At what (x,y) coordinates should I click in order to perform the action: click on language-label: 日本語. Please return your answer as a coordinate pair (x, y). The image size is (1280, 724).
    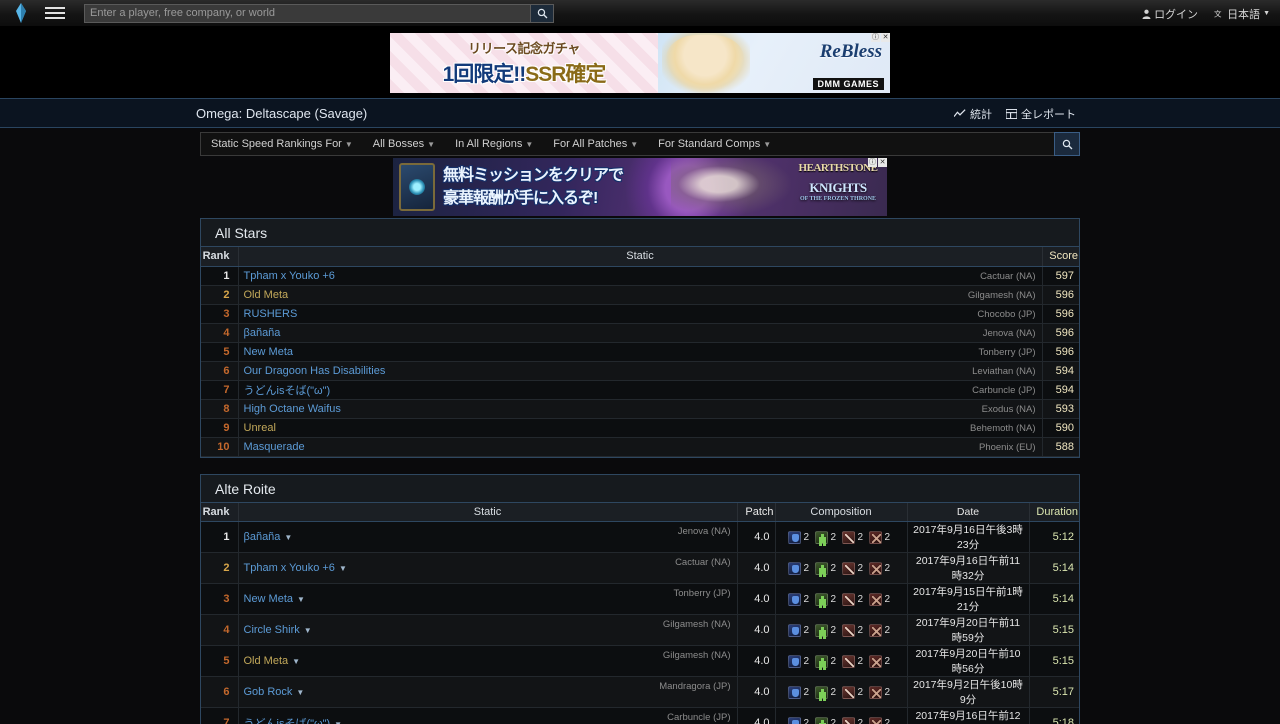
    Looking at the image, I should click on (1244, 14).